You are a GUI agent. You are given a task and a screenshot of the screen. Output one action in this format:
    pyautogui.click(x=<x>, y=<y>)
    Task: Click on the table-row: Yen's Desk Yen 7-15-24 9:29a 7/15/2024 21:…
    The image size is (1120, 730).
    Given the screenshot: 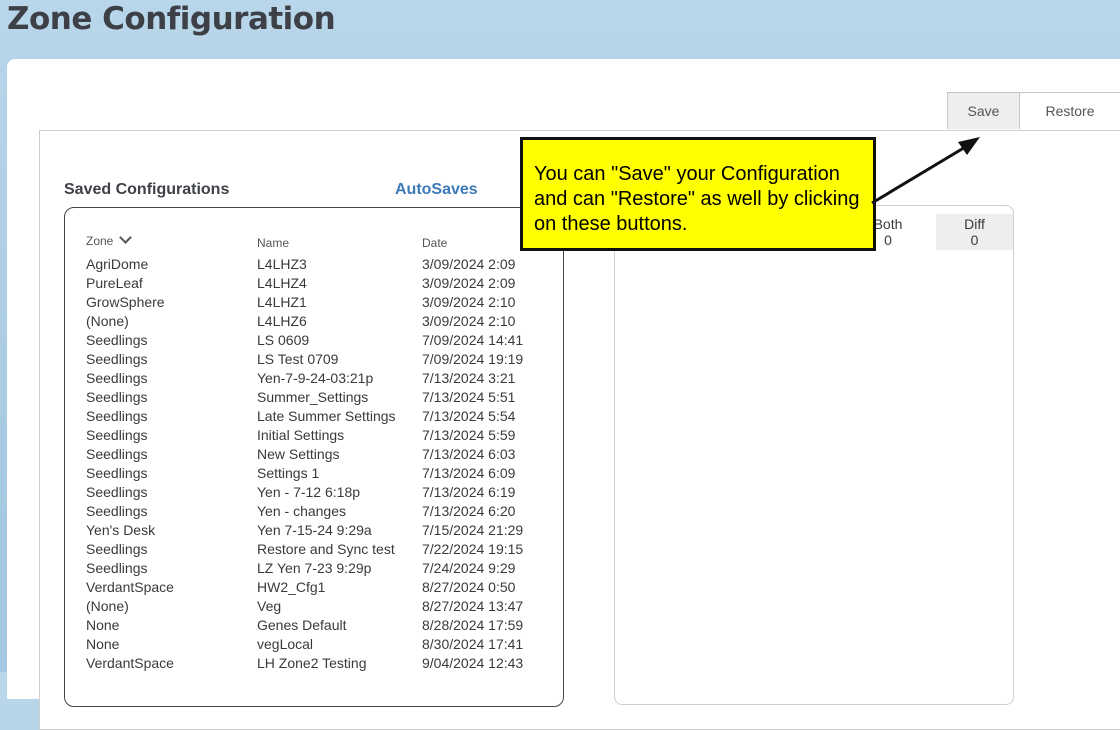 What is the action you would take?
    pyautogui.click(x=321, y=530)
    